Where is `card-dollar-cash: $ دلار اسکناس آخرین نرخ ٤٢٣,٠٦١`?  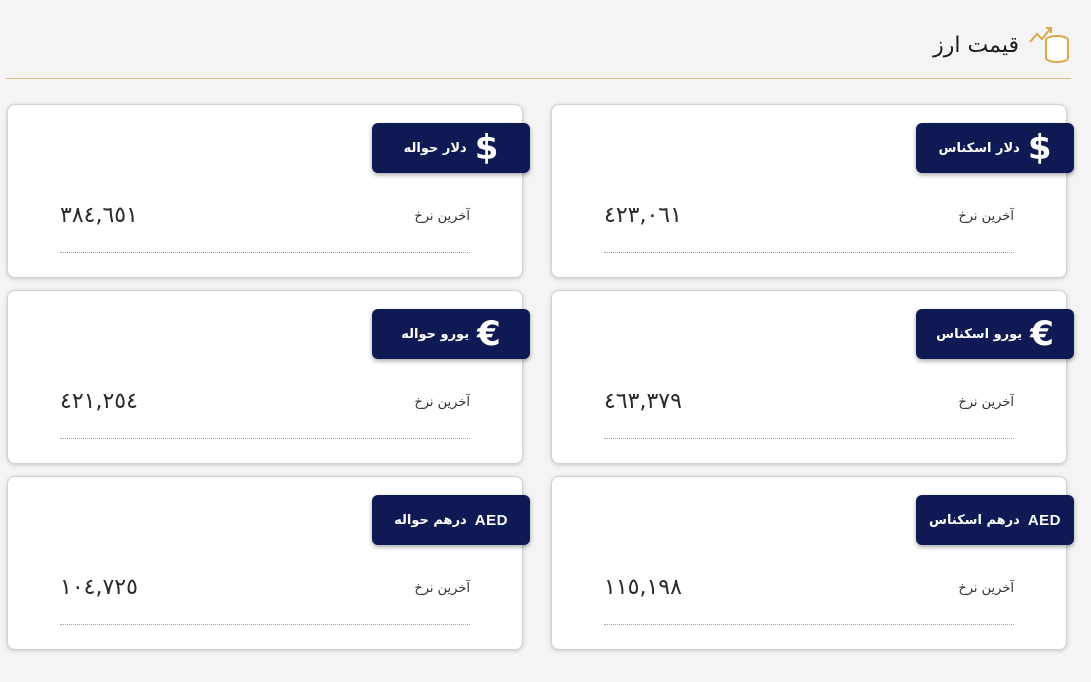 card-dollar-cash: $ دلار اسکناس آخرین نرخ ٤٢٣,٠٦١ is located at coordinates (812, 191).